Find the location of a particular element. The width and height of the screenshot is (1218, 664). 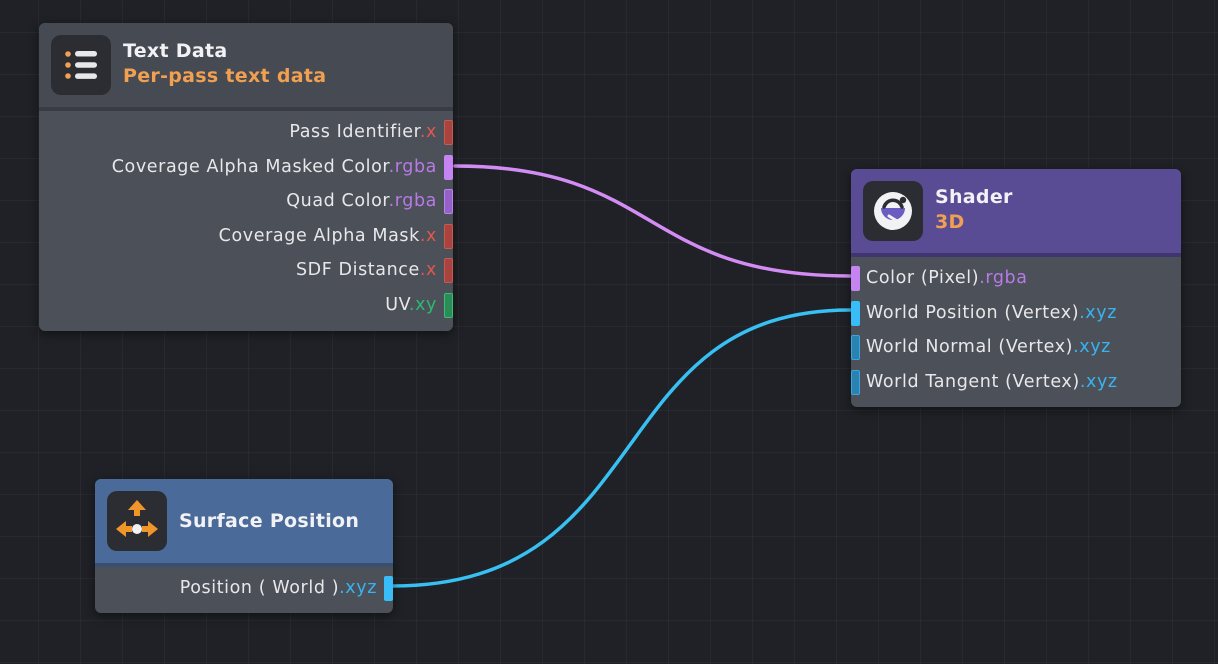

port-label: UV is located at coordinates (397, 304).